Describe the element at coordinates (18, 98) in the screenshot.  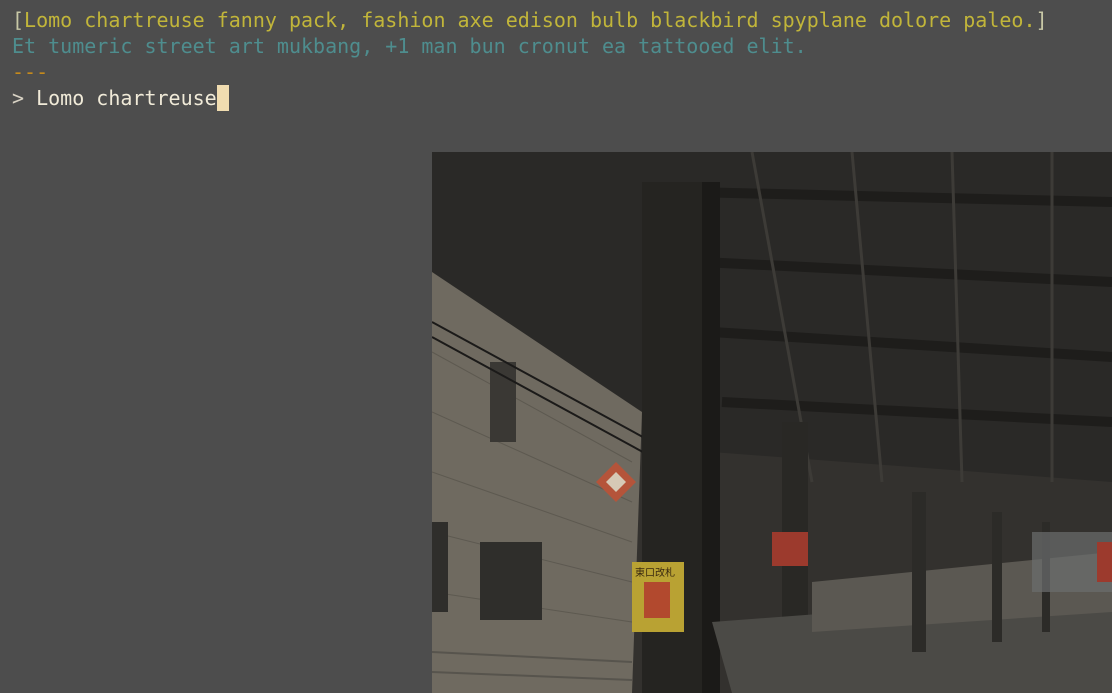
I see `prompt-symbol: >` at that location.